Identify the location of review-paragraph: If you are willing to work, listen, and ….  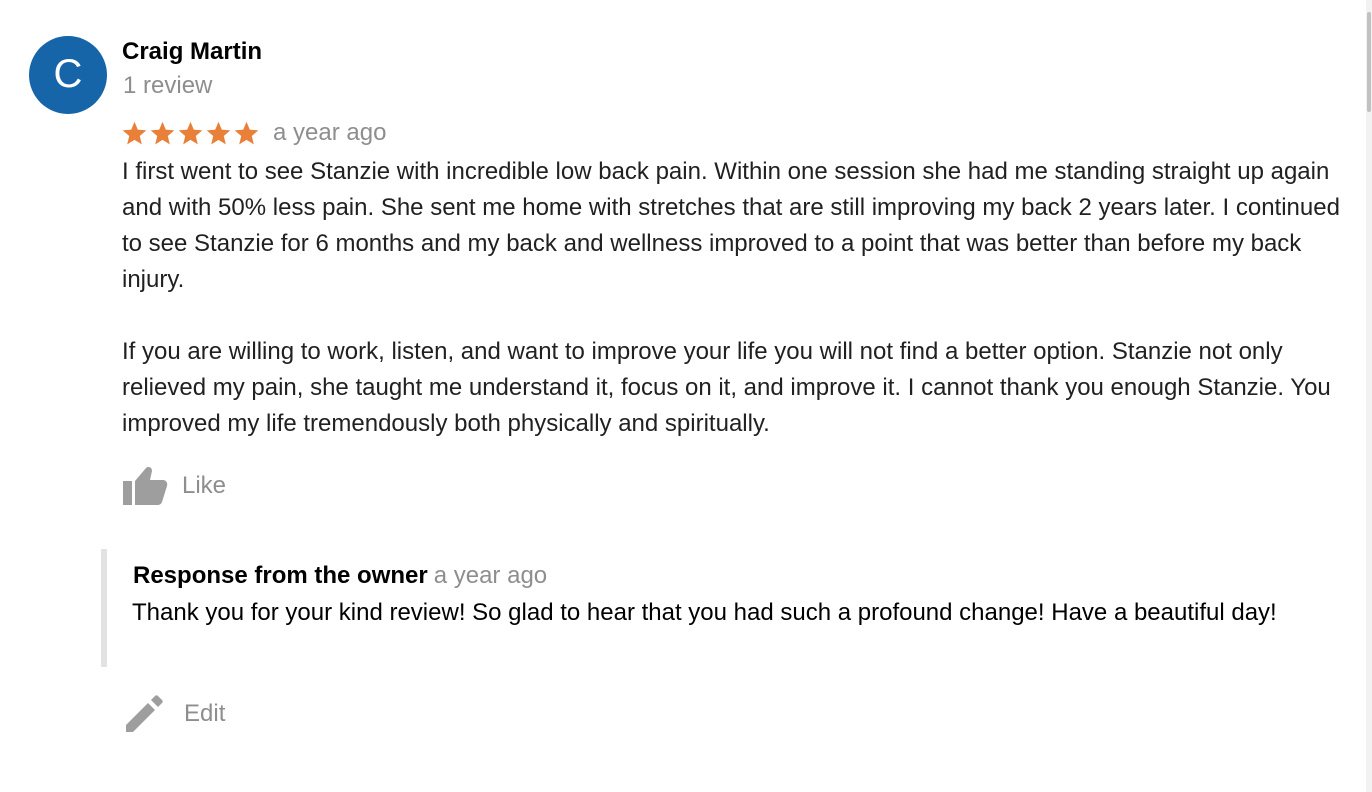
(726, 387).